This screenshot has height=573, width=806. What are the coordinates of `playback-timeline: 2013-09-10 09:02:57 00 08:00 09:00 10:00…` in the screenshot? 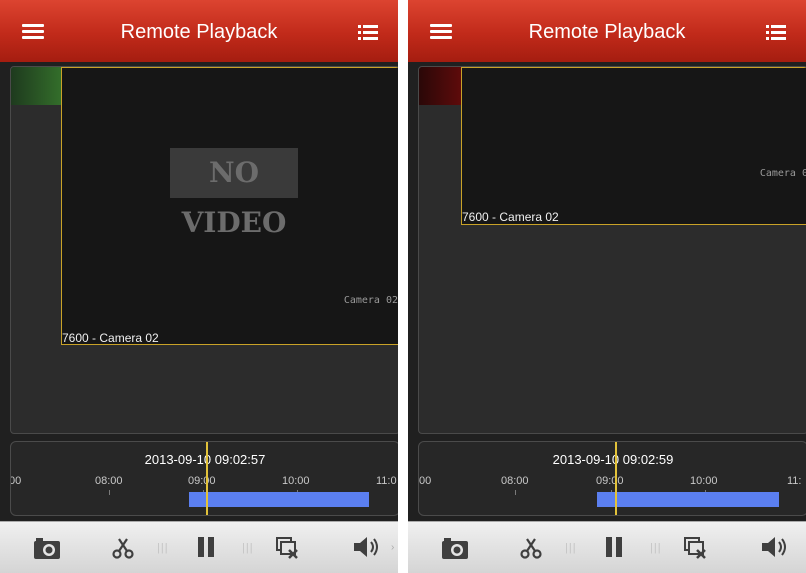 It's located at (204, 478).